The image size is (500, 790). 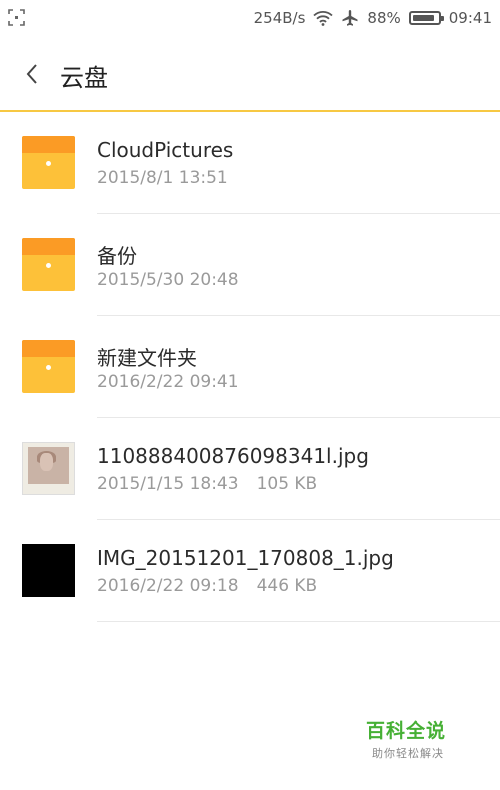 I want to click on status-indicators: 254B/s 88% 09:41, so click(x=373, y=18).